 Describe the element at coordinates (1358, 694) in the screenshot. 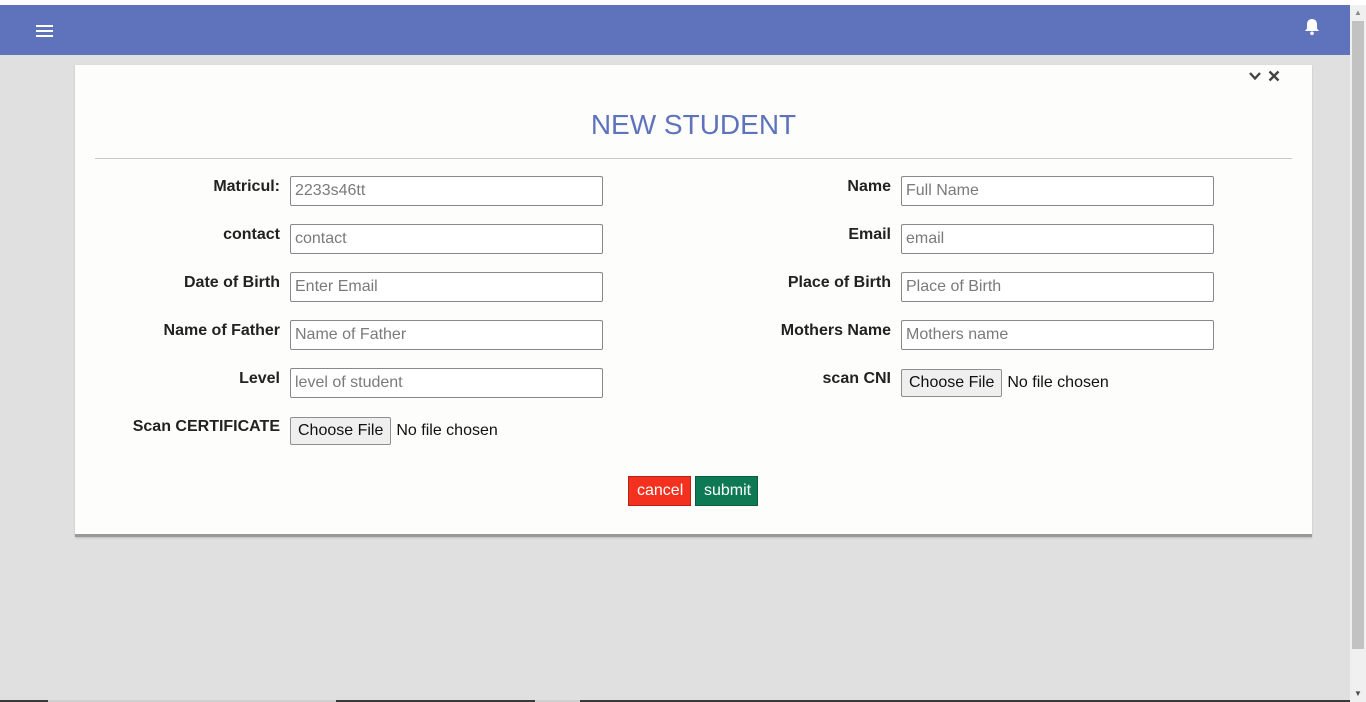

I see `scroll-down-arrow-icon: ▼` at that location.